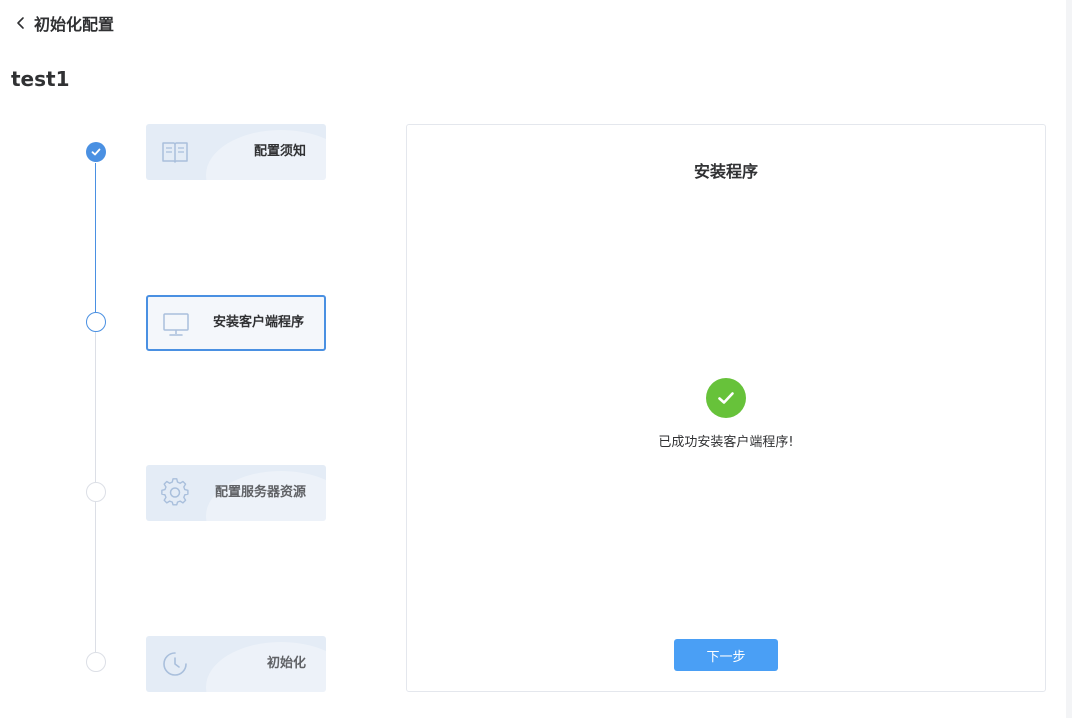 The image size is (1072, 718). Describe the element at coordinates (726, 655) in the screenshot. I see `next-step-button: 下一步` at that location.